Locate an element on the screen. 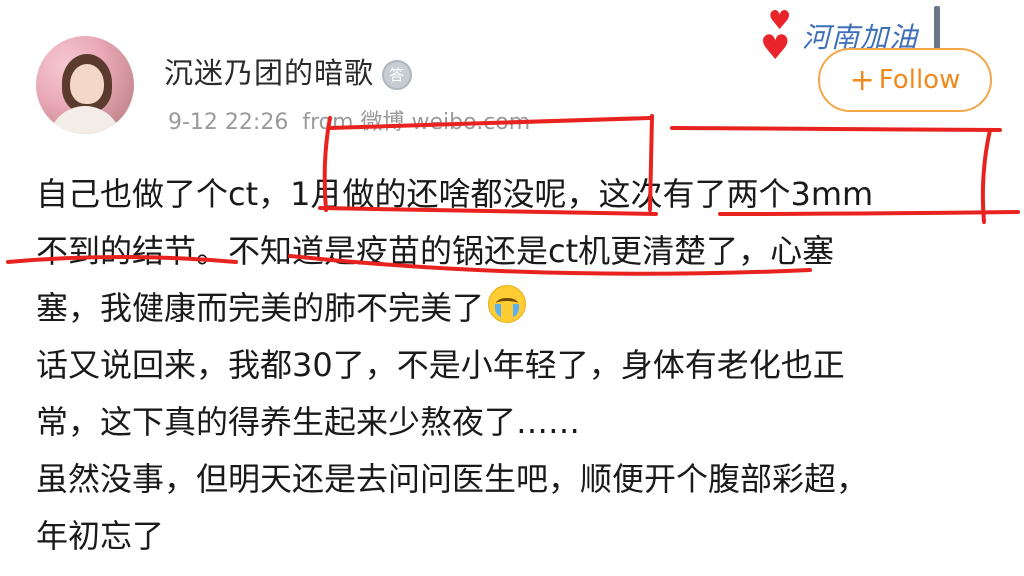 The width and height of the screenshot is (1024, 576). post-line: 虽然没事，但明天还是去问问医生吧，顺便开个腹部彩超， is located at coordinates (452, 479).